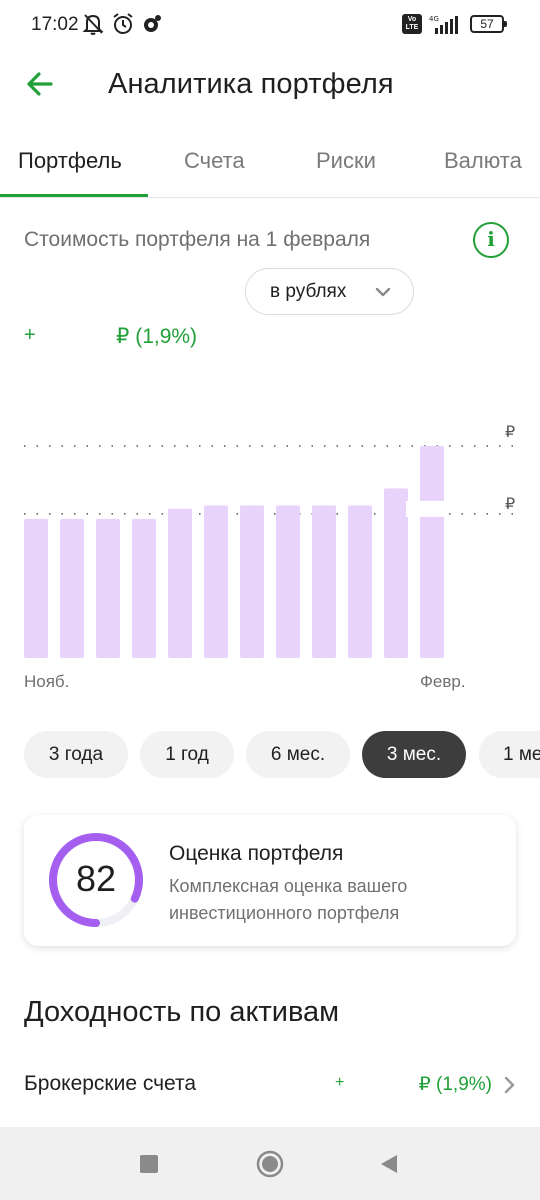 The height and width of the screenshot is (1200, 540). What do you see at coordinates (96, 878) in the screenshot?
I see `score-value: 82` at bounding box center [96, 878].